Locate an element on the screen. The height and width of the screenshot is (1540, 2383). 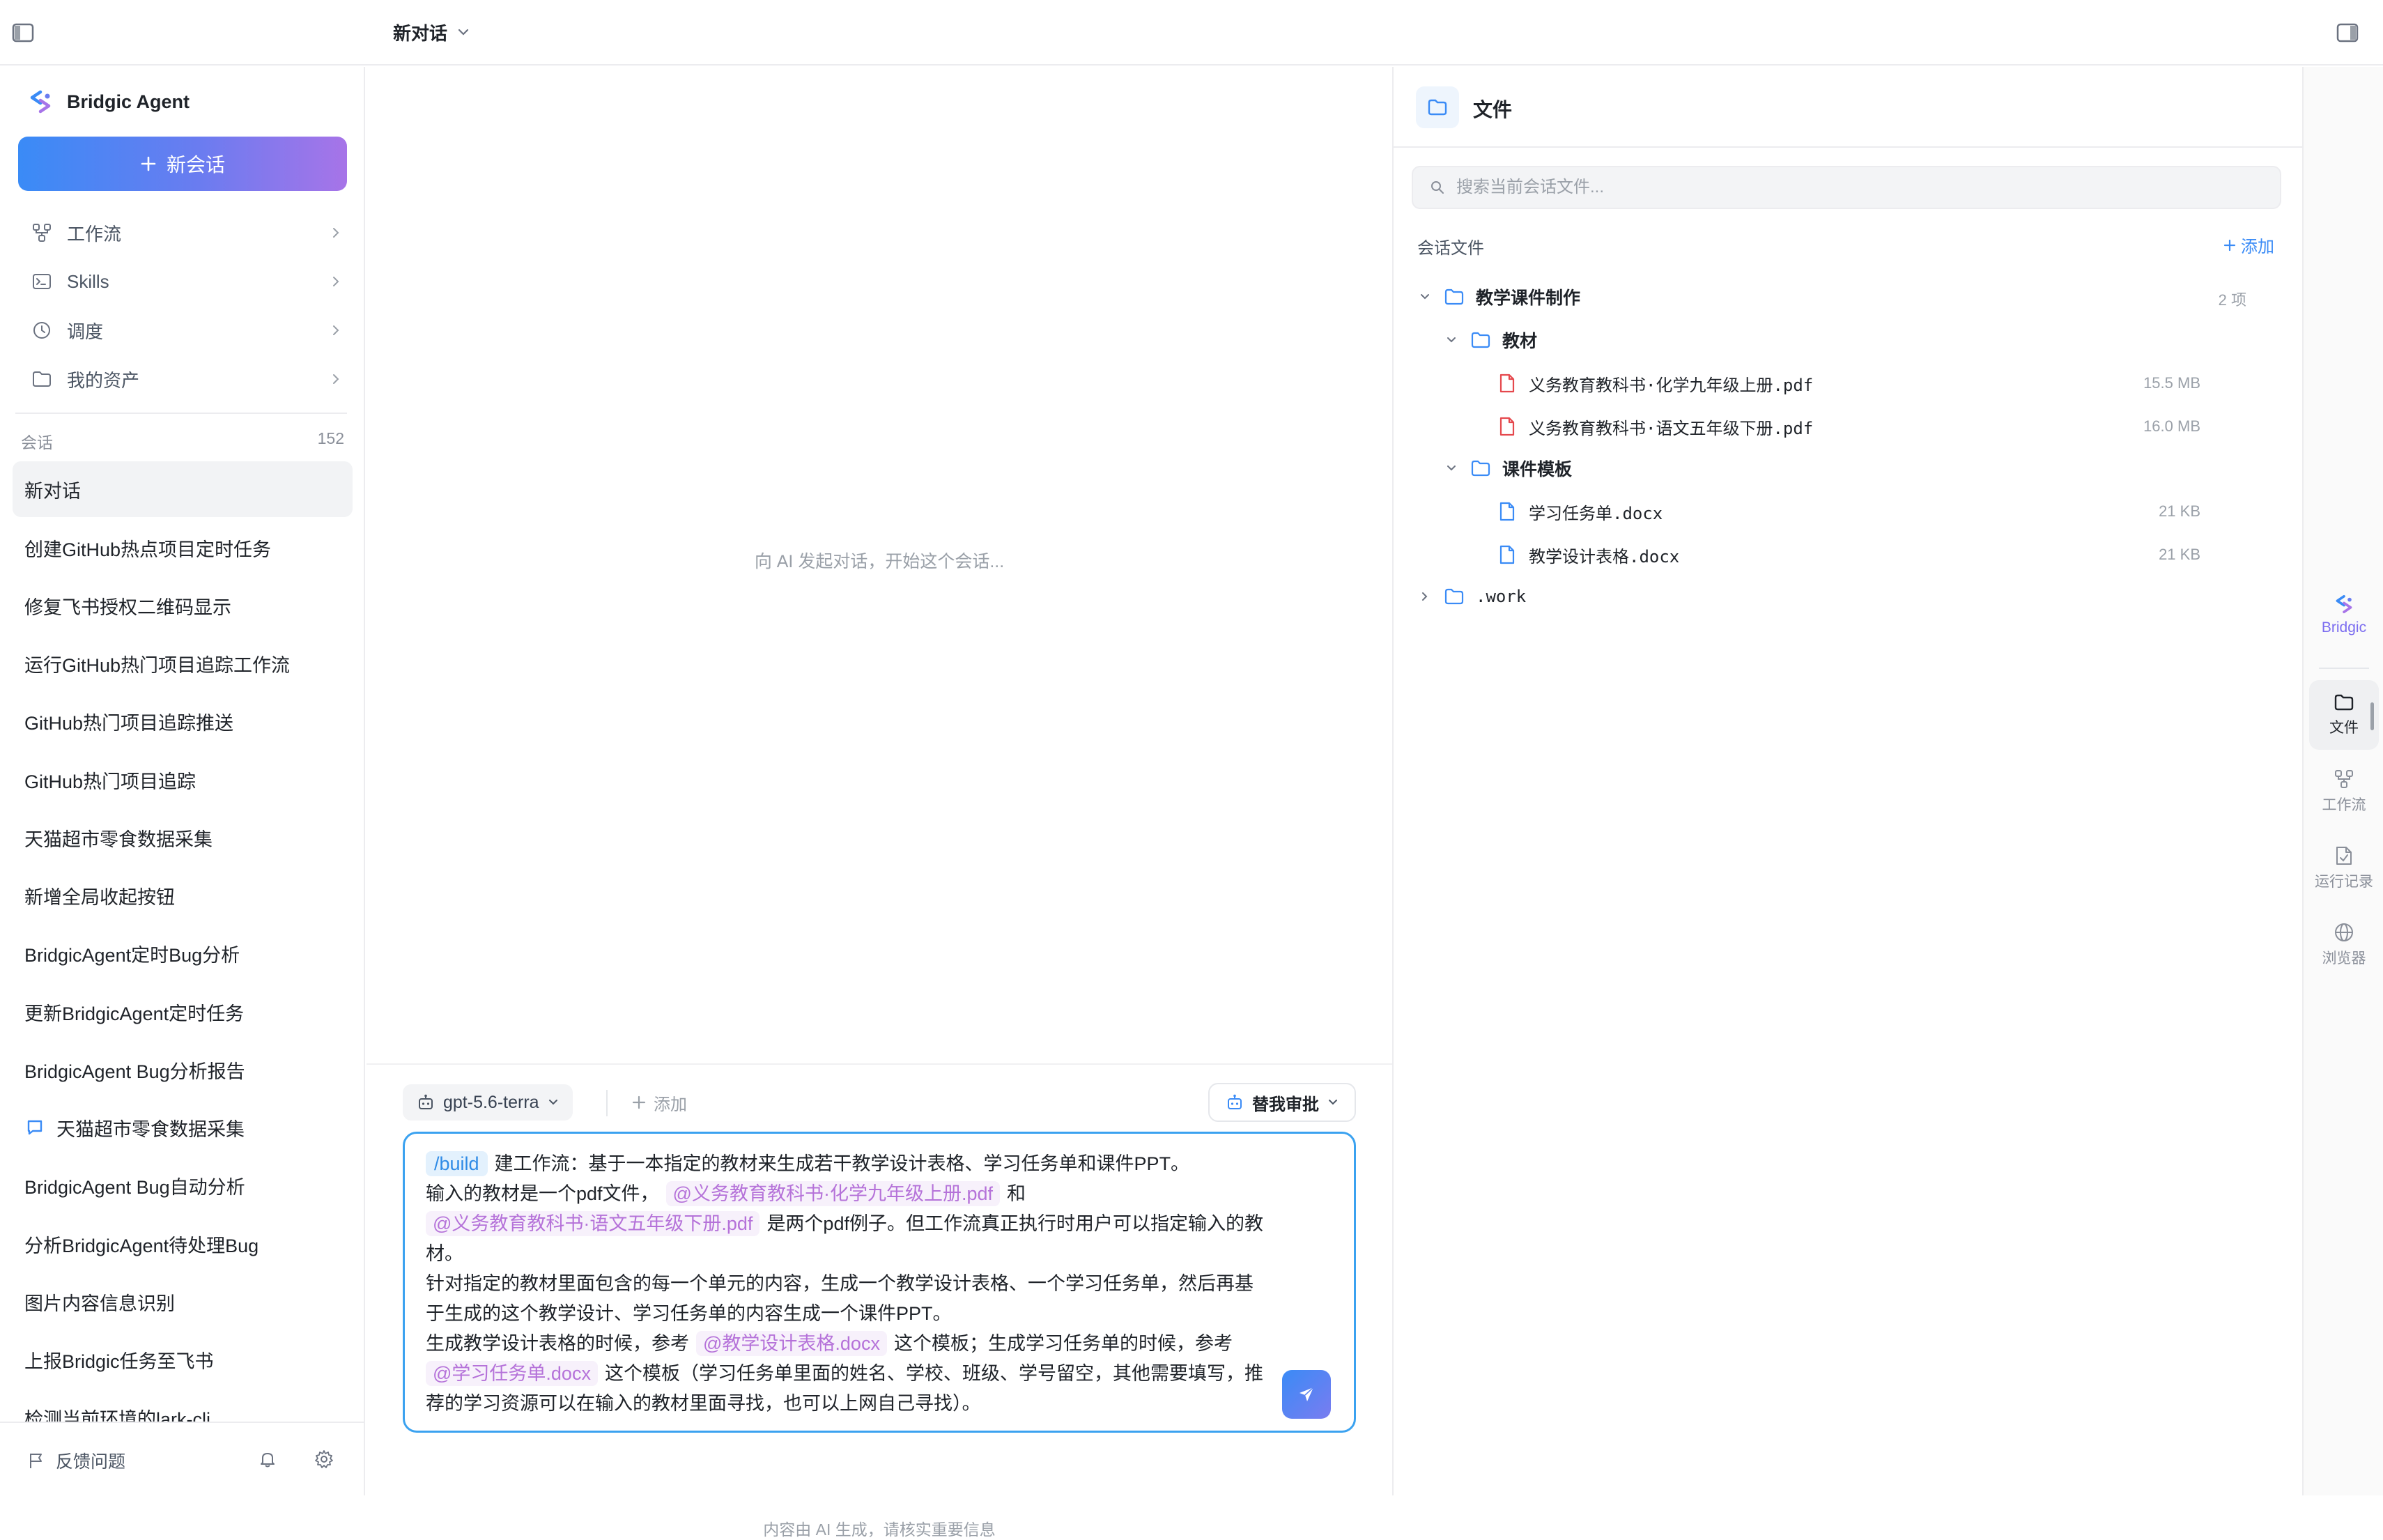
active-indicator is located at coordinates (2372, 716).